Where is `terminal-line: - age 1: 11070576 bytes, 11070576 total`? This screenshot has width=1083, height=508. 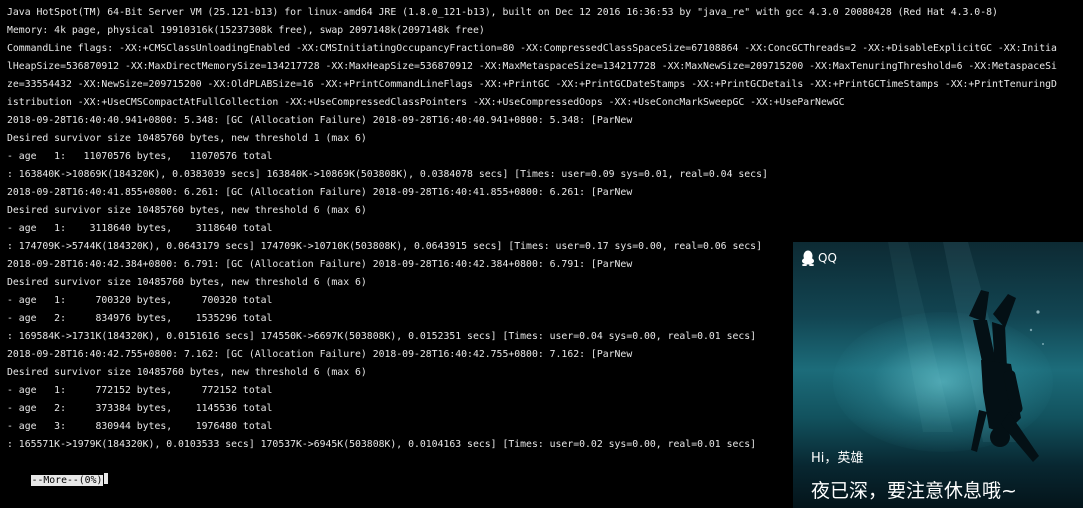
terminal-line: - age 1: 11070576 bytes, 11070576 total is located at coordinates (140, 156).